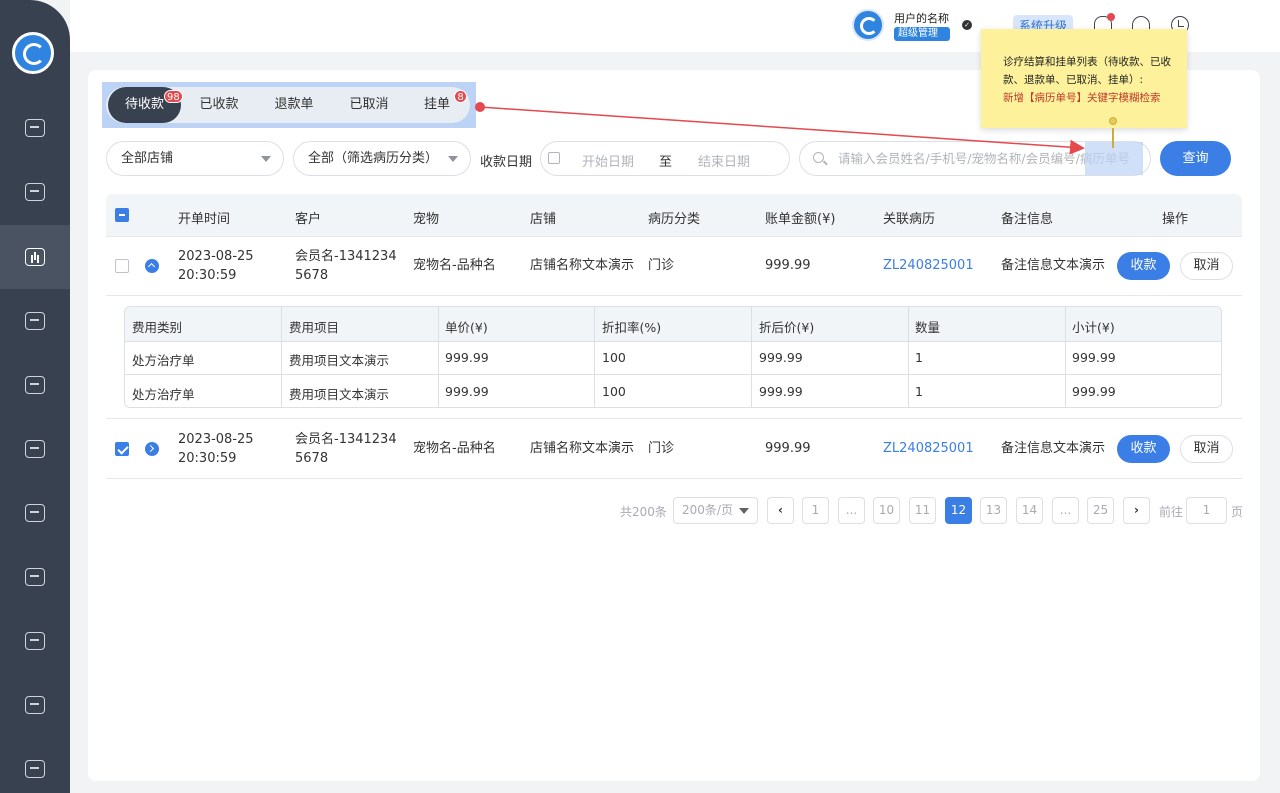 The height and width of the screenshot is (793, 1280). Describe the element at coordinates (1237, 512) in the screenshot. I see `page-suffix: 页` at that location.